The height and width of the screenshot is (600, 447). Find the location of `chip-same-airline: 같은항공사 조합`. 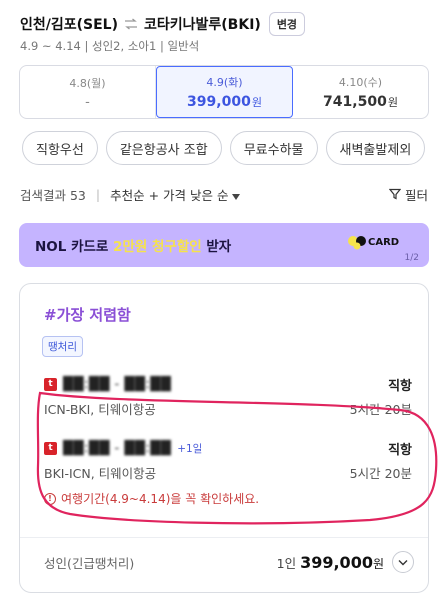

chip-same-airline: 같은항공사 조합 is located at coordinates (163, 148).